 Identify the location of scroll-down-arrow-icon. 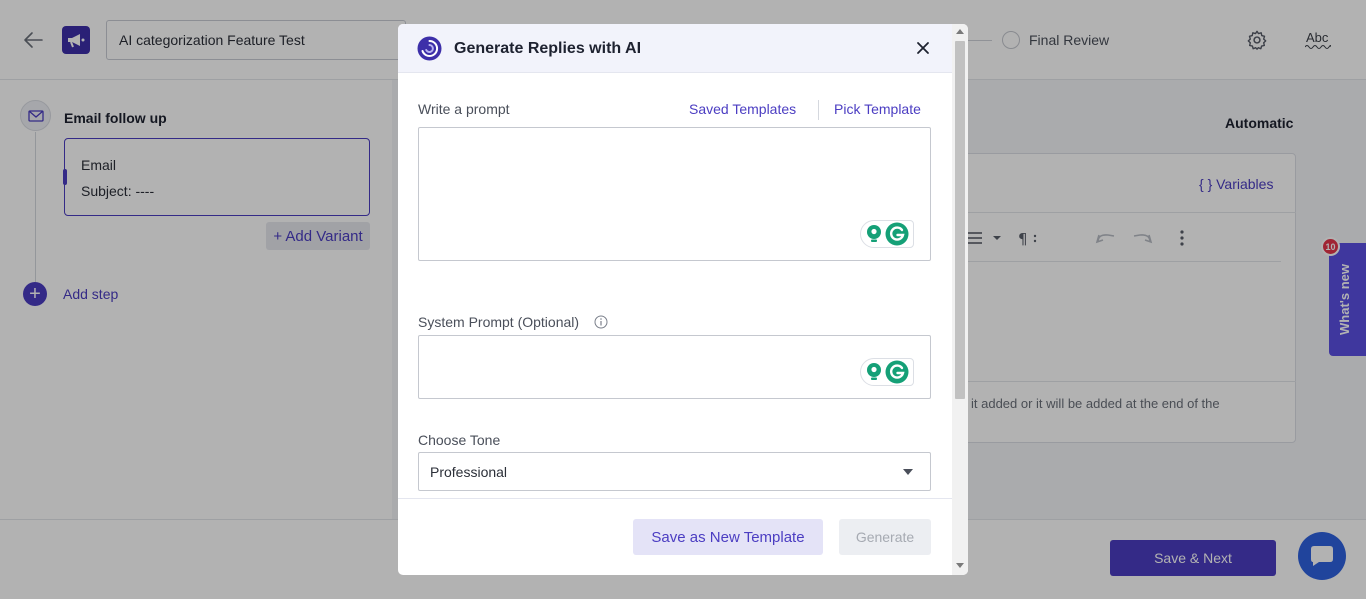
(960, 565).